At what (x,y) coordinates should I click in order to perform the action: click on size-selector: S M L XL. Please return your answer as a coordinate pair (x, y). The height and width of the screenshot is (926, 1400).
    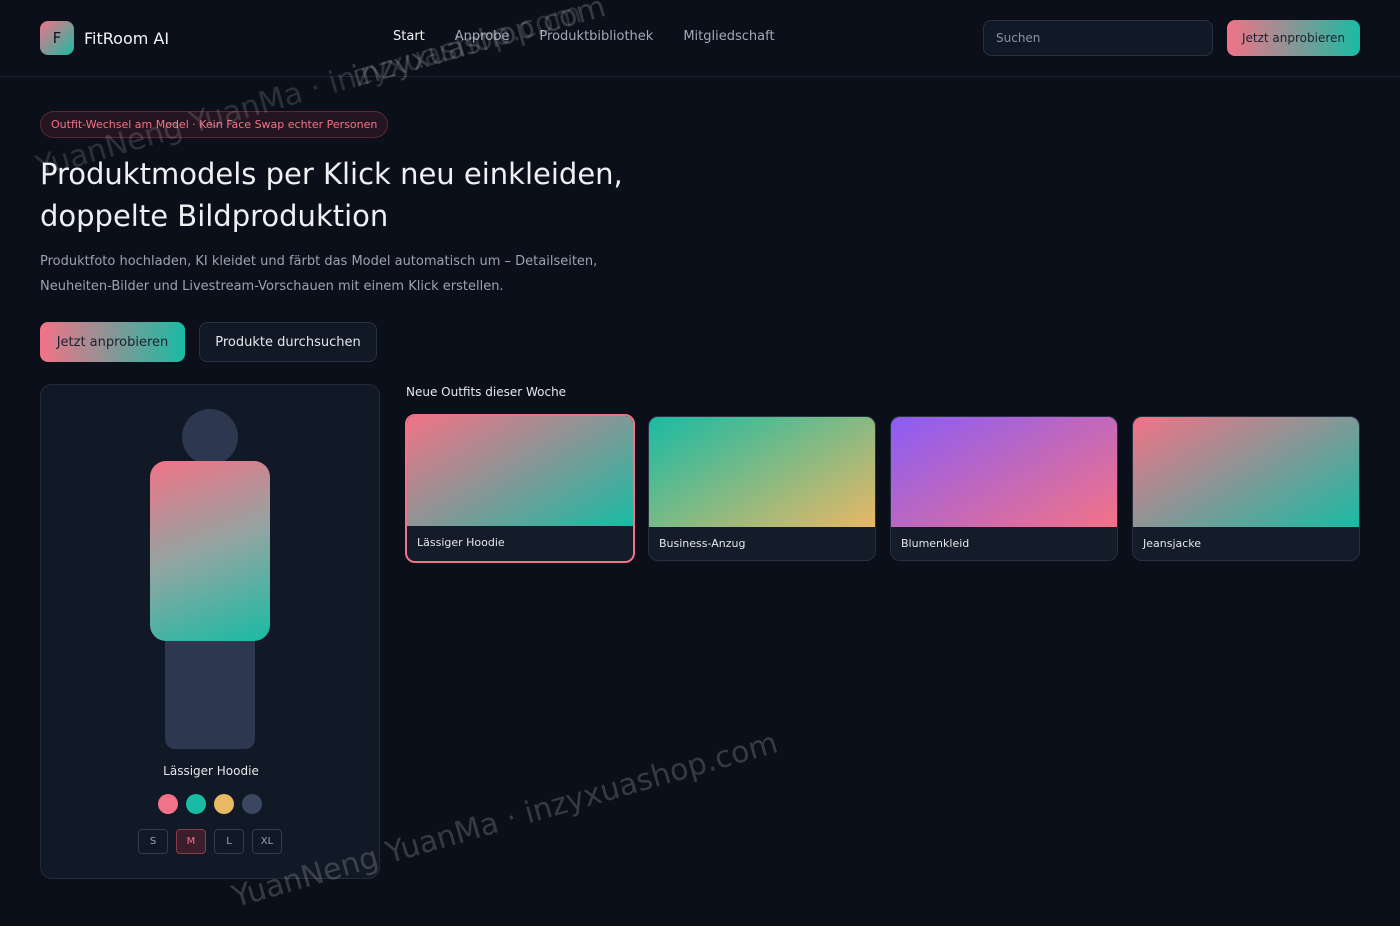
    Looking at the image, I should click on (214, 841).